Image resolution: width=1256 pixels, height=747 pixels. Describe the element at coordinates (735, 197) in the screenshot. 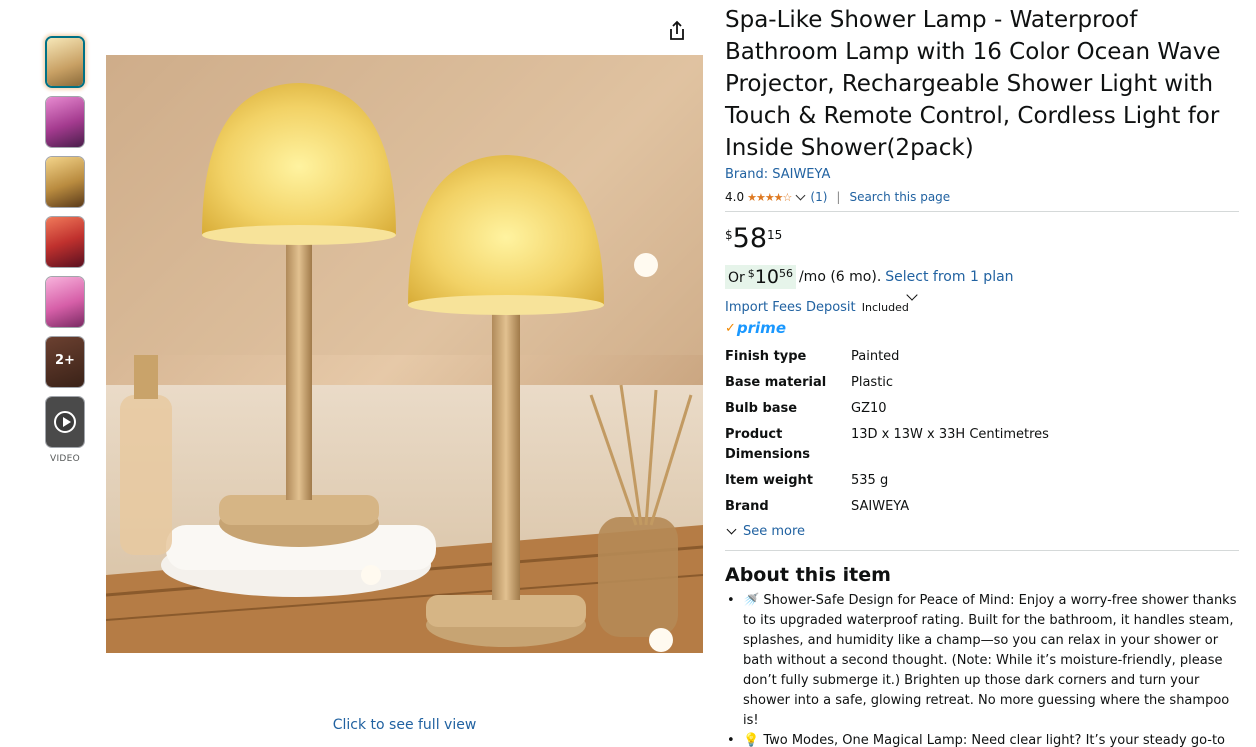

I see `rating-value: 4.0` at that location.